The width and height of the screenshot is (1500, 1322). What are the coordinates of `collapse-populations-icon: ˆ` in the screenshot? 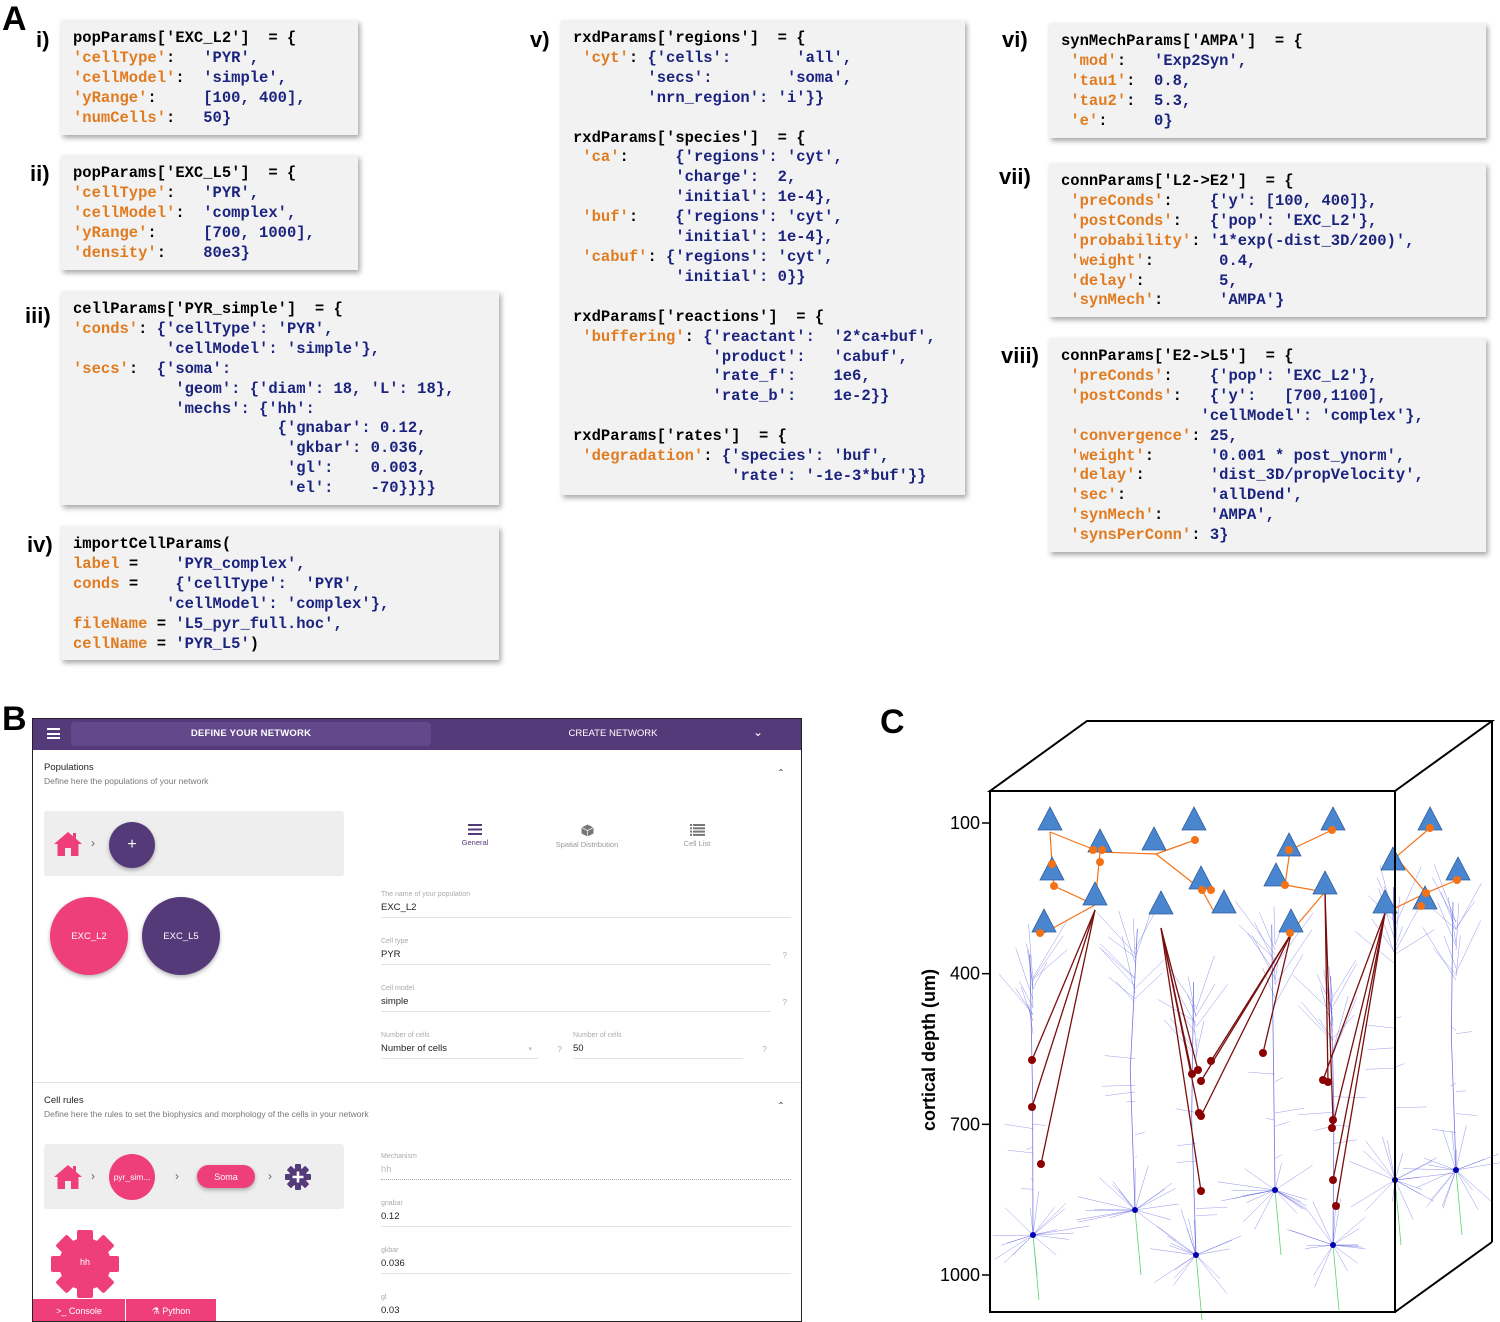 It's located at (781, 774).